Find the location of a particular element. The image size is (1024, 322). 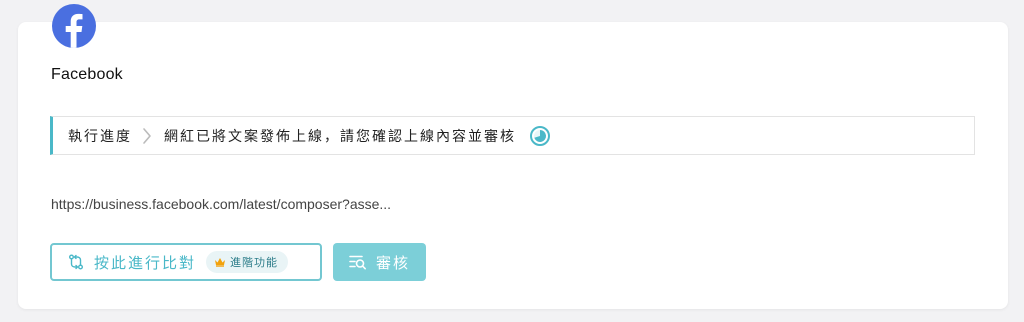

compare-button: 按此進行比對 進階功能 is located at coordinates (186, 262).